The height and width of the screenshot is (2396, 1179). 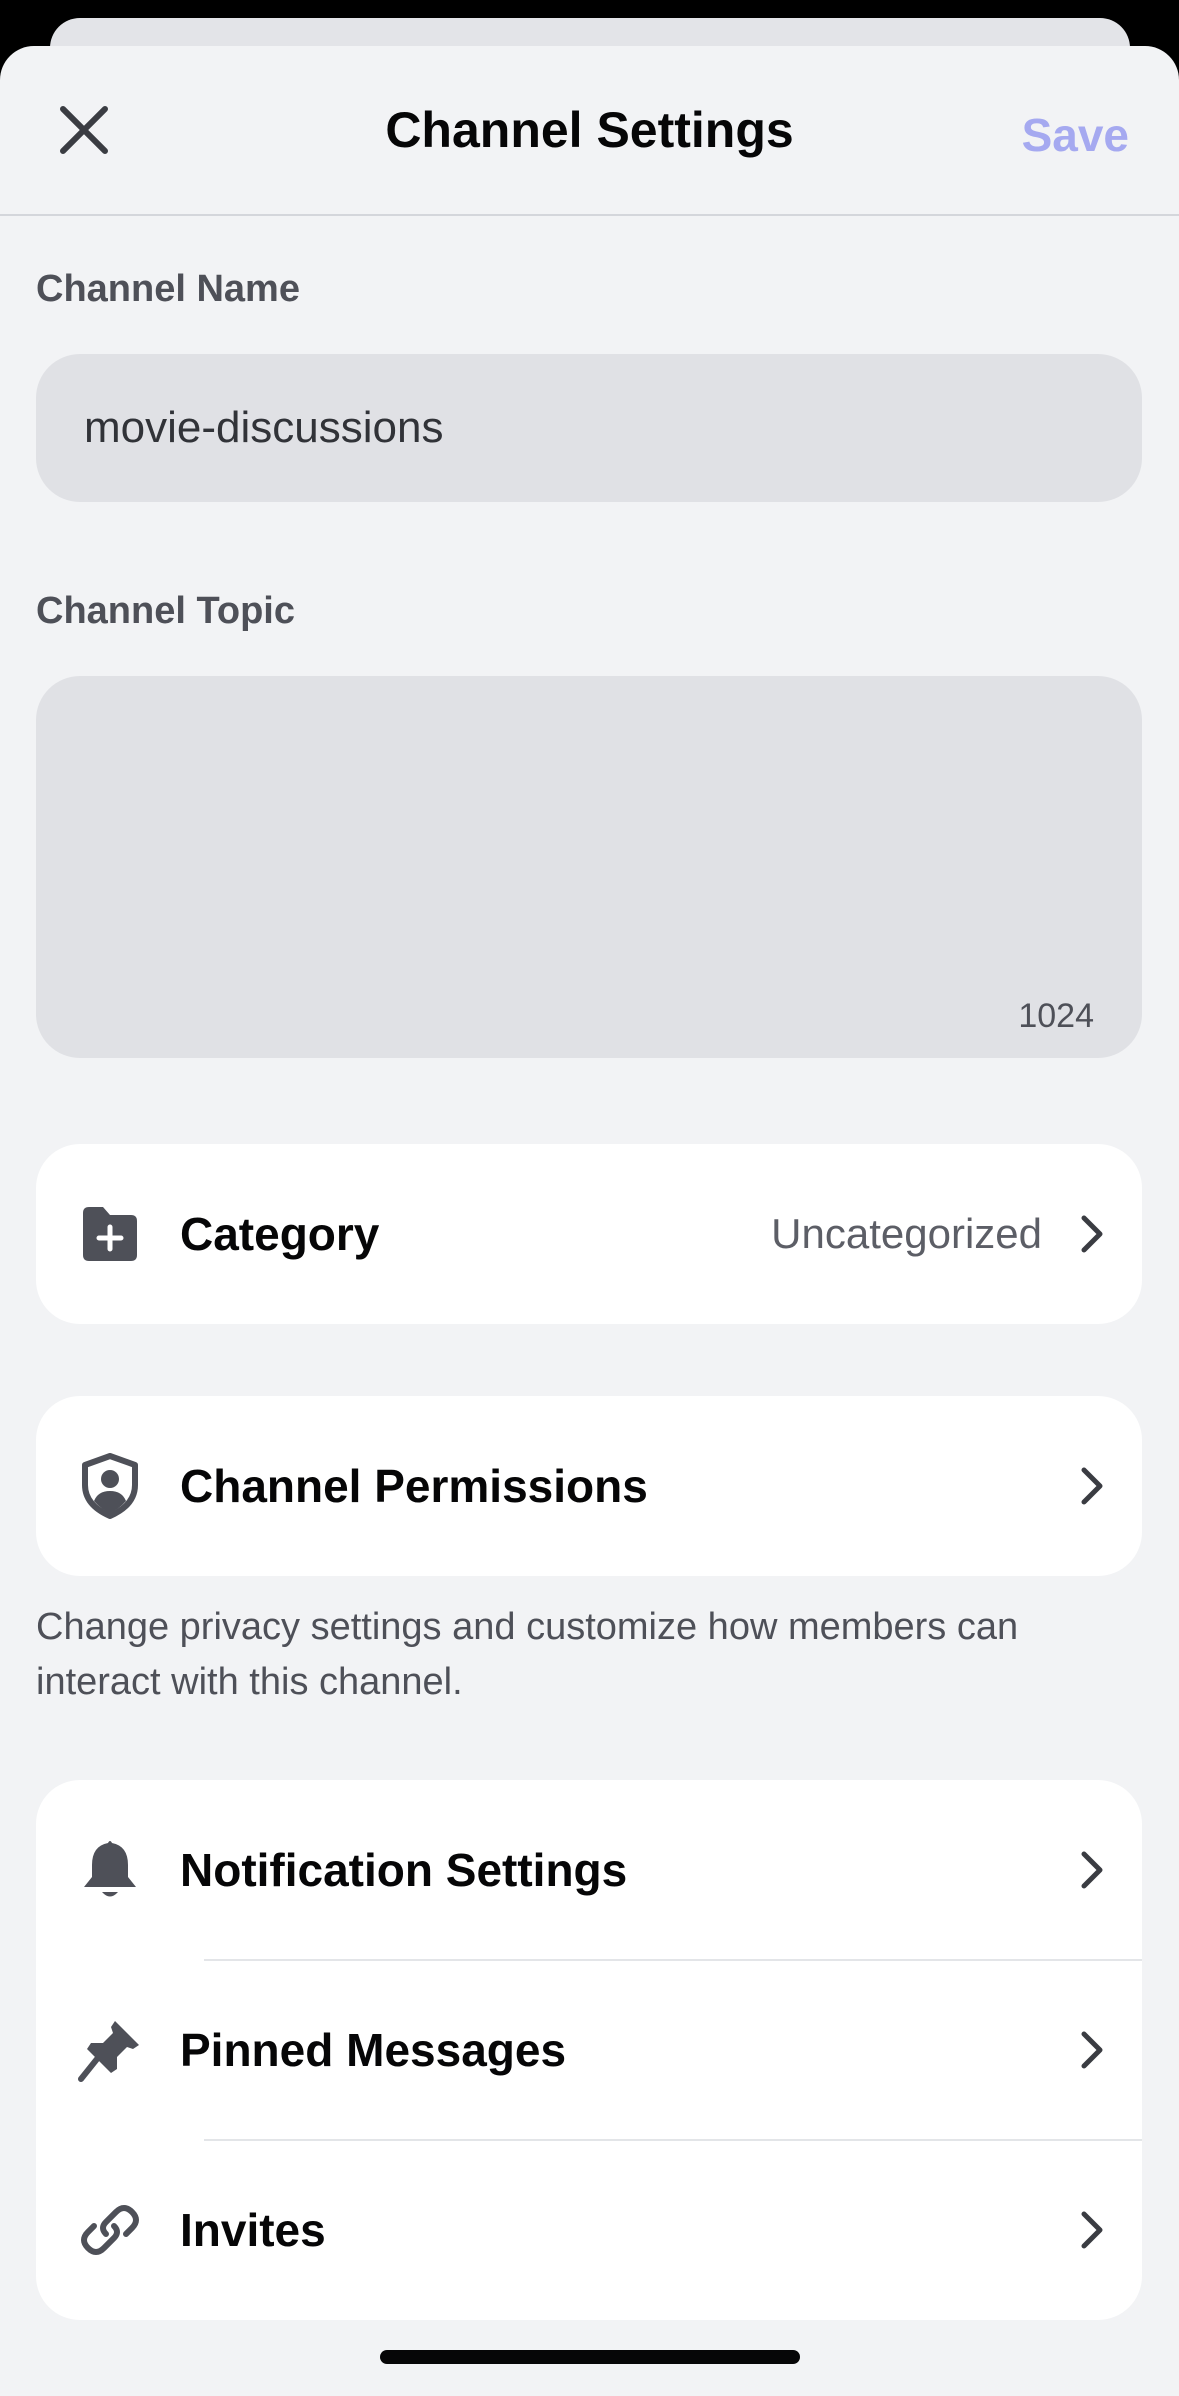 What do you see at coordinates (110, 1870) in the screenshot?
I see `bell-icon` at bounding box center [110, 1870].